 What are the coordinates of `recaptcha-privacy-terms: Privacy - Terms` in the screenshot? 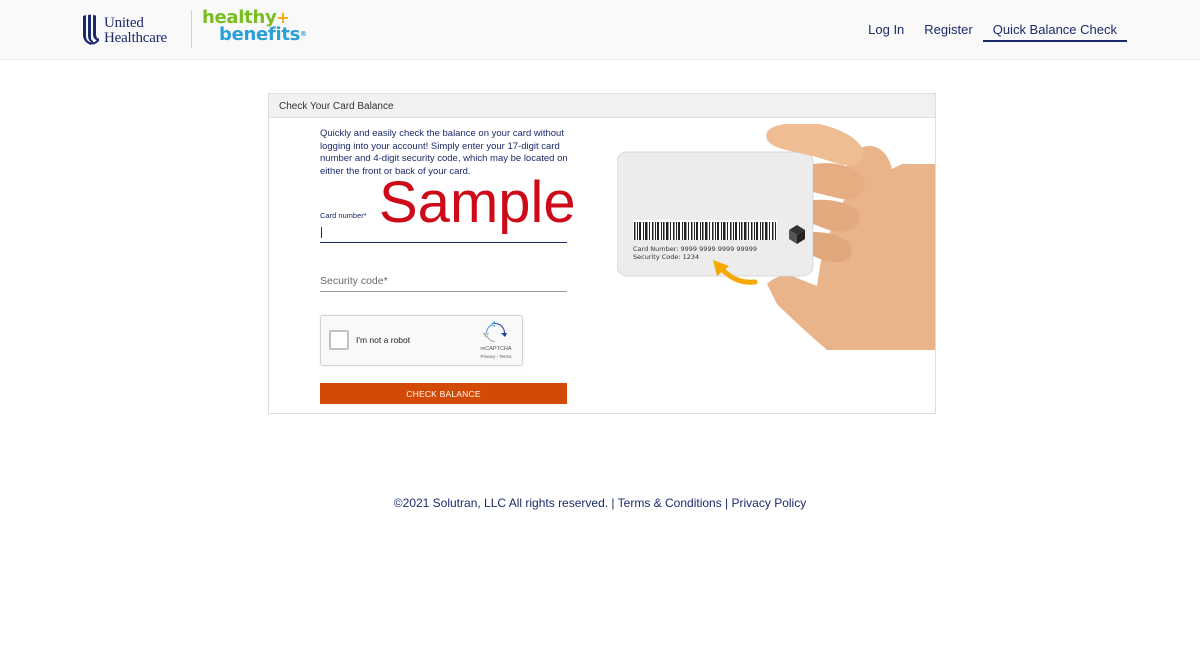 It's located at (496, 356).